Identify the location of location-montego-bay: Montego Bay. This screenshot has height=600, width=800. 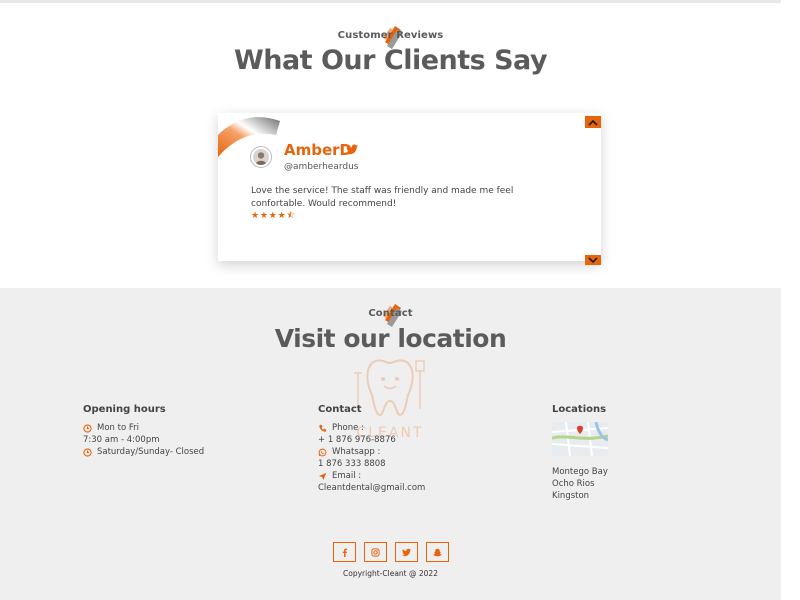
(580, 472).